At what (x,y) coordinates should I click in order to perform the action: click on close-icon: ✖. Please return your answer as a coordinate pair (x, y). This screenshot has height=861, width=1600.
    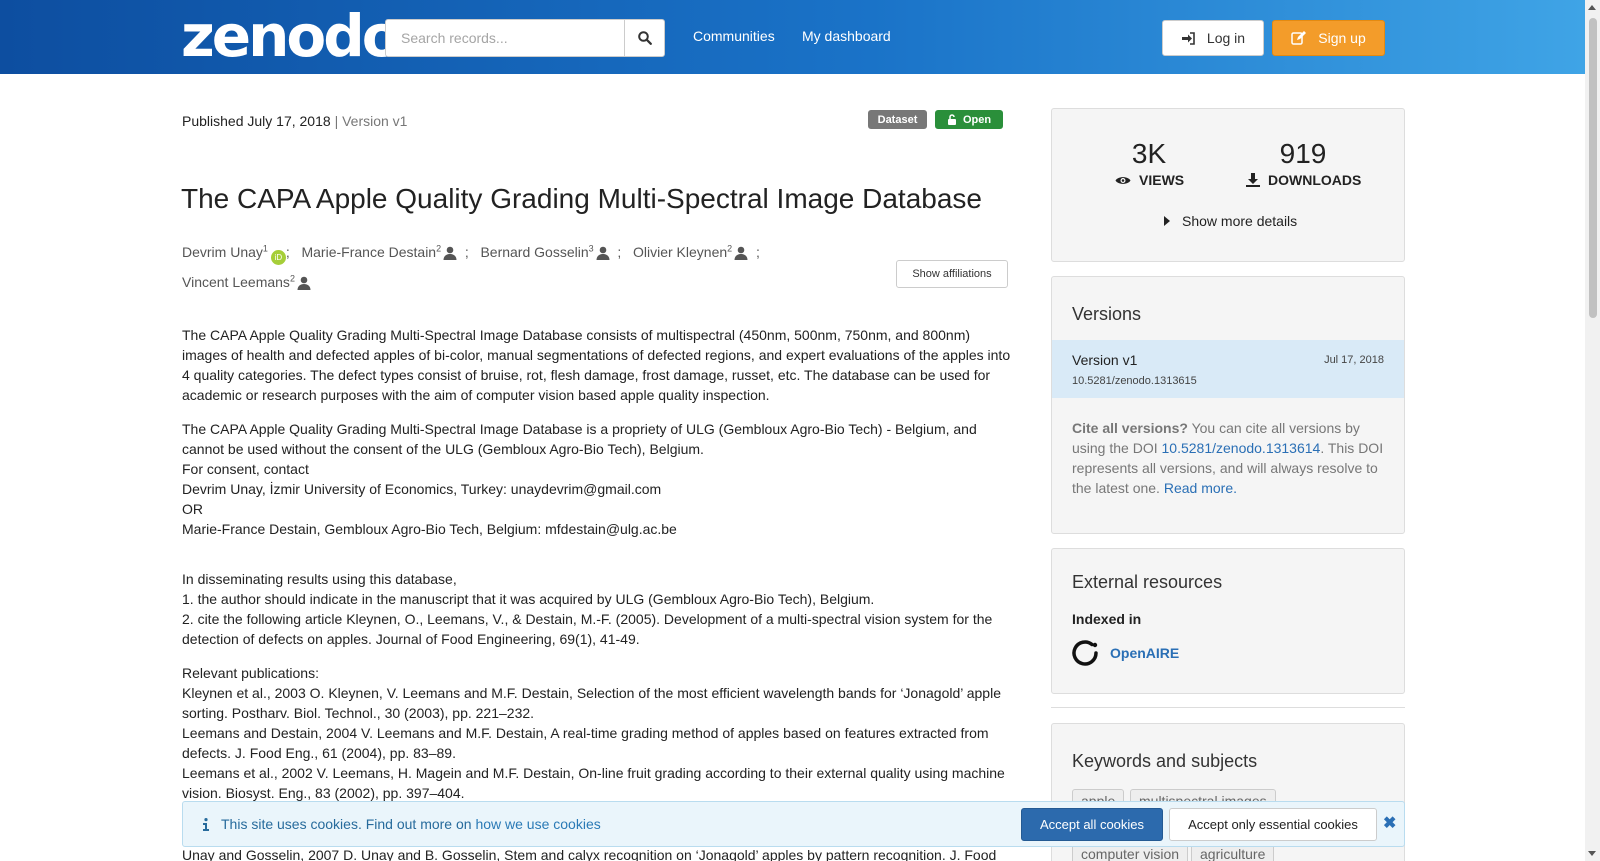
    Looking at the image, I should click on (1389, 823).